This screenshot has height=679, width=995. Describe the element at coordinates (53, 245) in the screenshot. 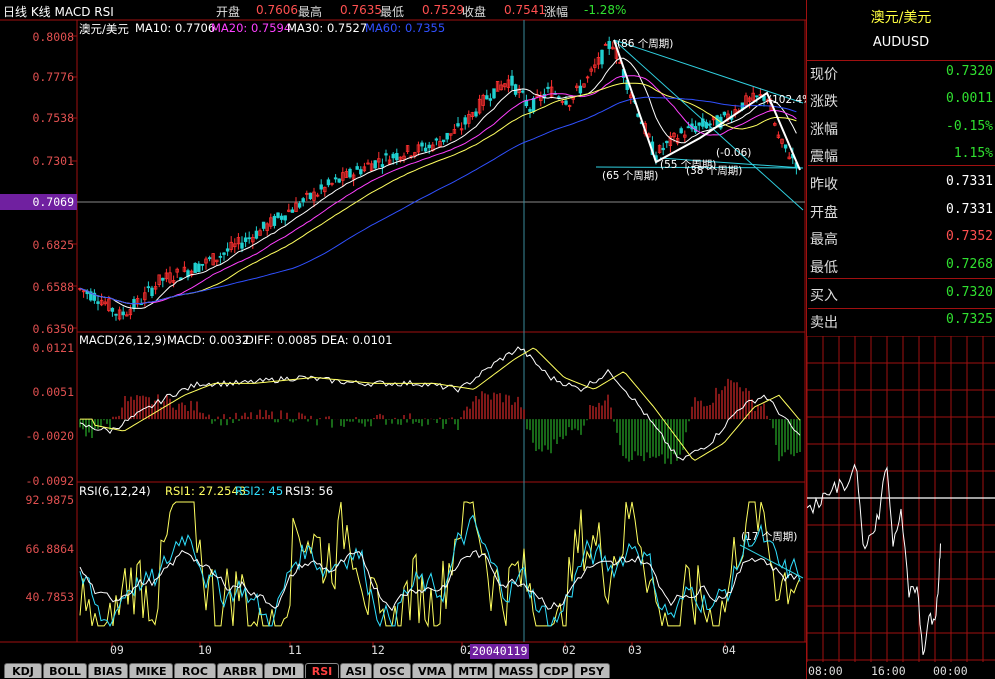

I see `main-ytick: 0.6825` at that location.